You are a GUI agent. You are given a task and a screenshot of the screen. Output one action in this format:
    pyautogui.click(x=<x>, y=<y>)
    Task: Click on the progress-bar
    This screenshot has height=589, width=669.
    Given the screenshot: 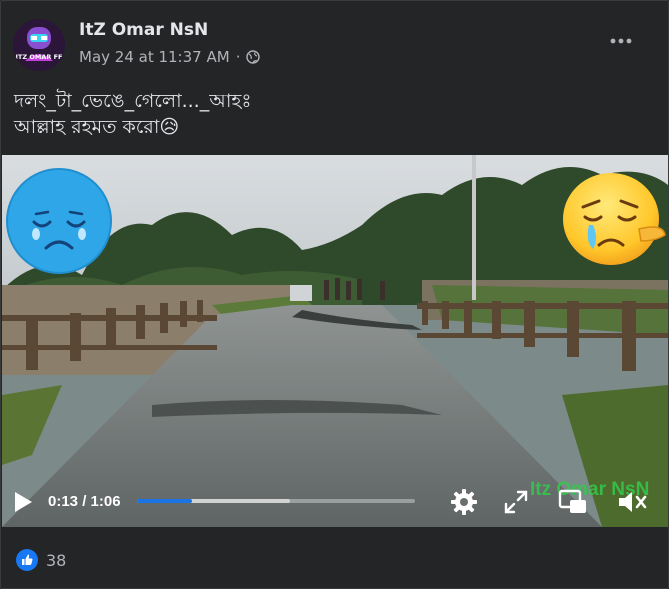 What is the action you would take?
    pyautogui.click(x=276, y=501)
    